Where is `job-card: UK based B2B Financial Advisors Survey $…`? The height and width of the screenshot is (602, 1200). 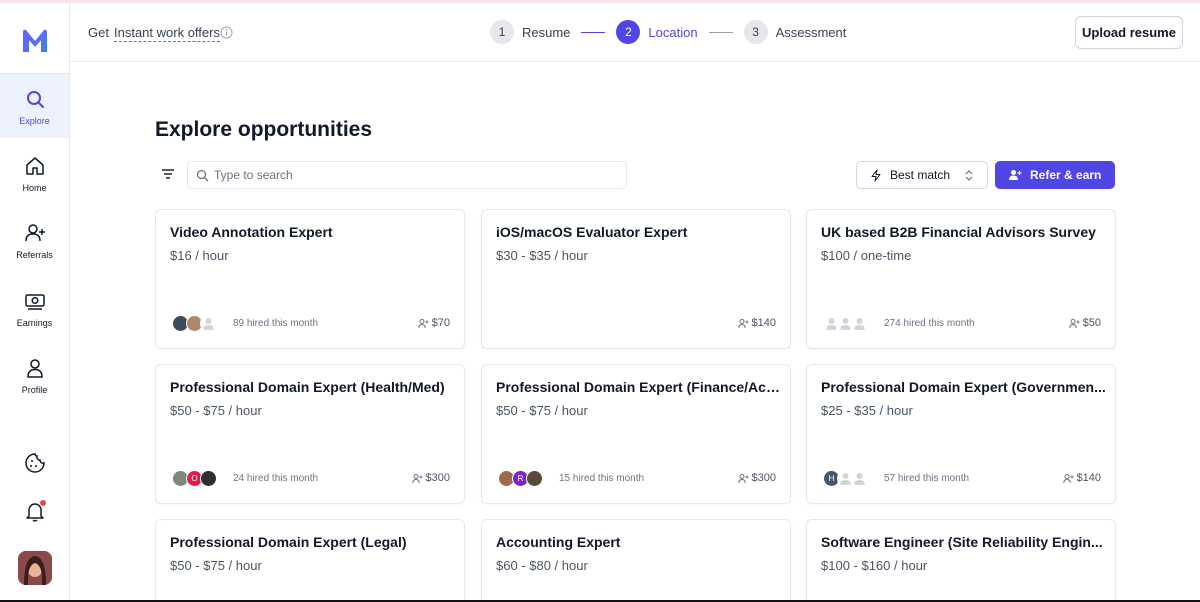
job-card: UK based B2B Financial Advisors Survey $… is located at coordinates (961, 279).